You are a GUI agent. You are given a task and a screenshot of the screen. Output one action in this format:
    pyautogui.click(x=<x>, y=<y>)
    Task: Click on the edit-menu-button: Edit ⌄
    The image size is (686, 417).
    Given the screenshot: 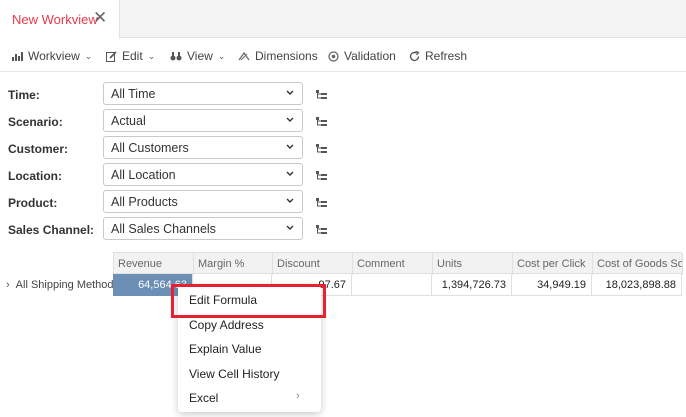 What is the action you would take?
    pyautogui.click(x=130, y=56)
    